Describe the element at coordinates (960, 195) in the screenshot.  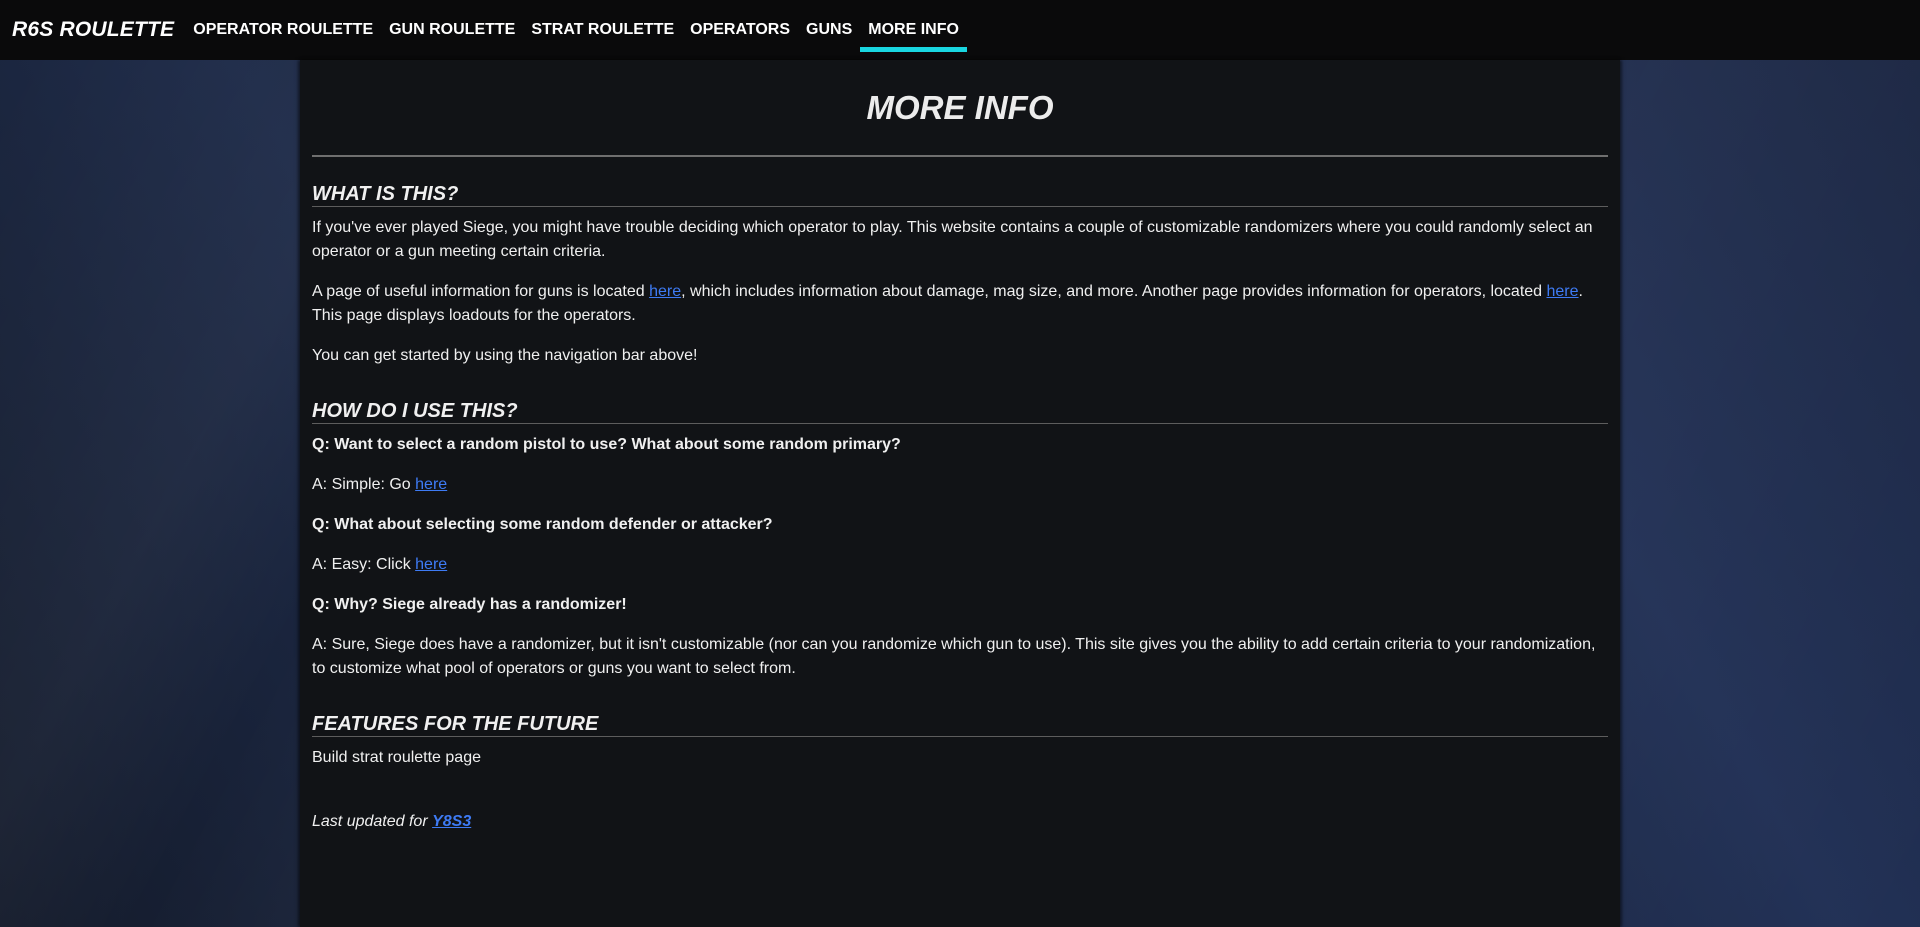
I see `section-title-what: WHAT IS THIS?` at that location.